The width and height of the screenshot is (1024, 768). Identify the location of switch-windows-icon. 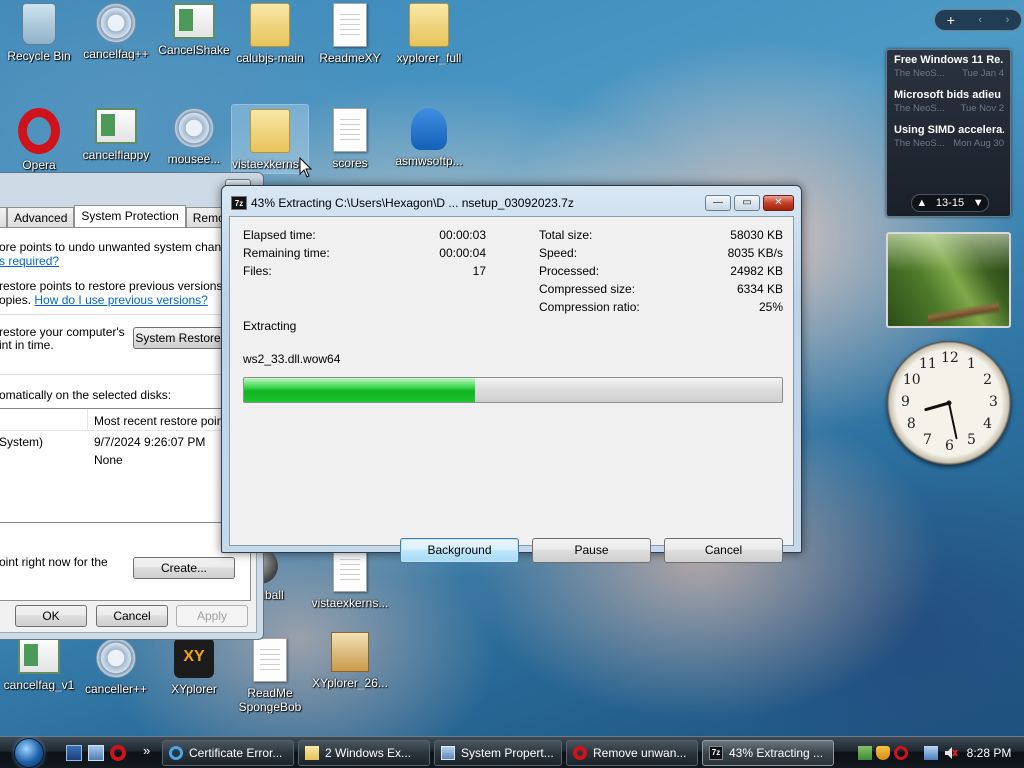
(96, 753).